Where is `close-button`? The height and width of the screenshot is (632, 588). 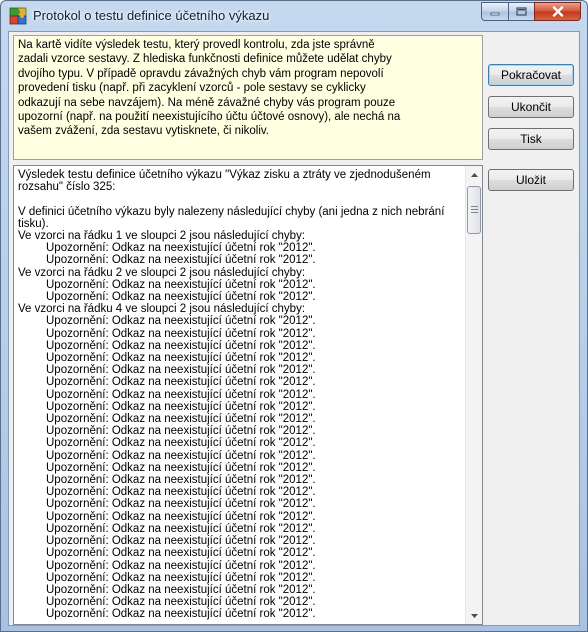
close-button is located at coordinates (557, 11).